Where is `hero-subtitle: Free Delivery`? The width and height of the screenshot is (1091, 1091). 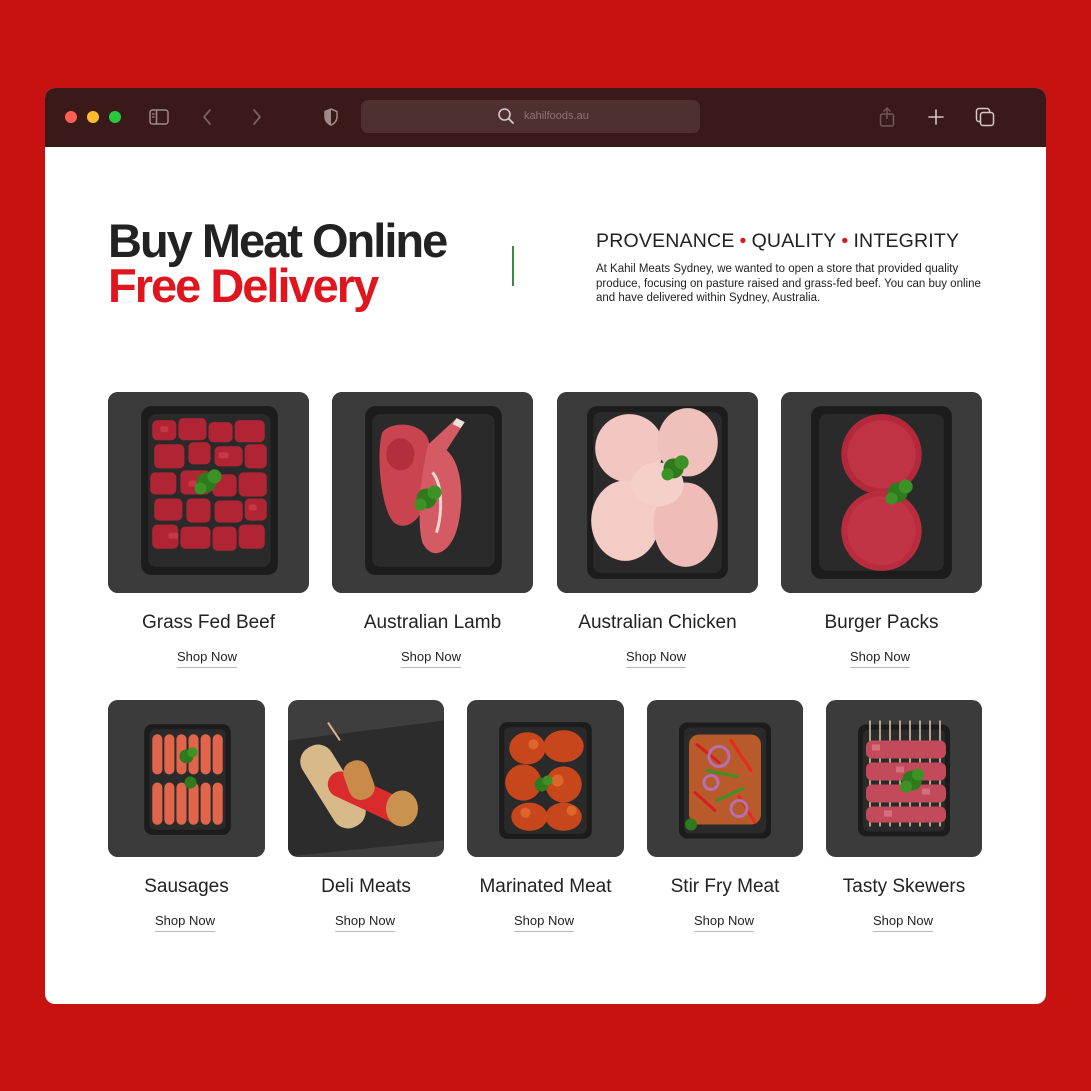 hero-subtitle: Free Delivery is located at coordinates (243, 285).